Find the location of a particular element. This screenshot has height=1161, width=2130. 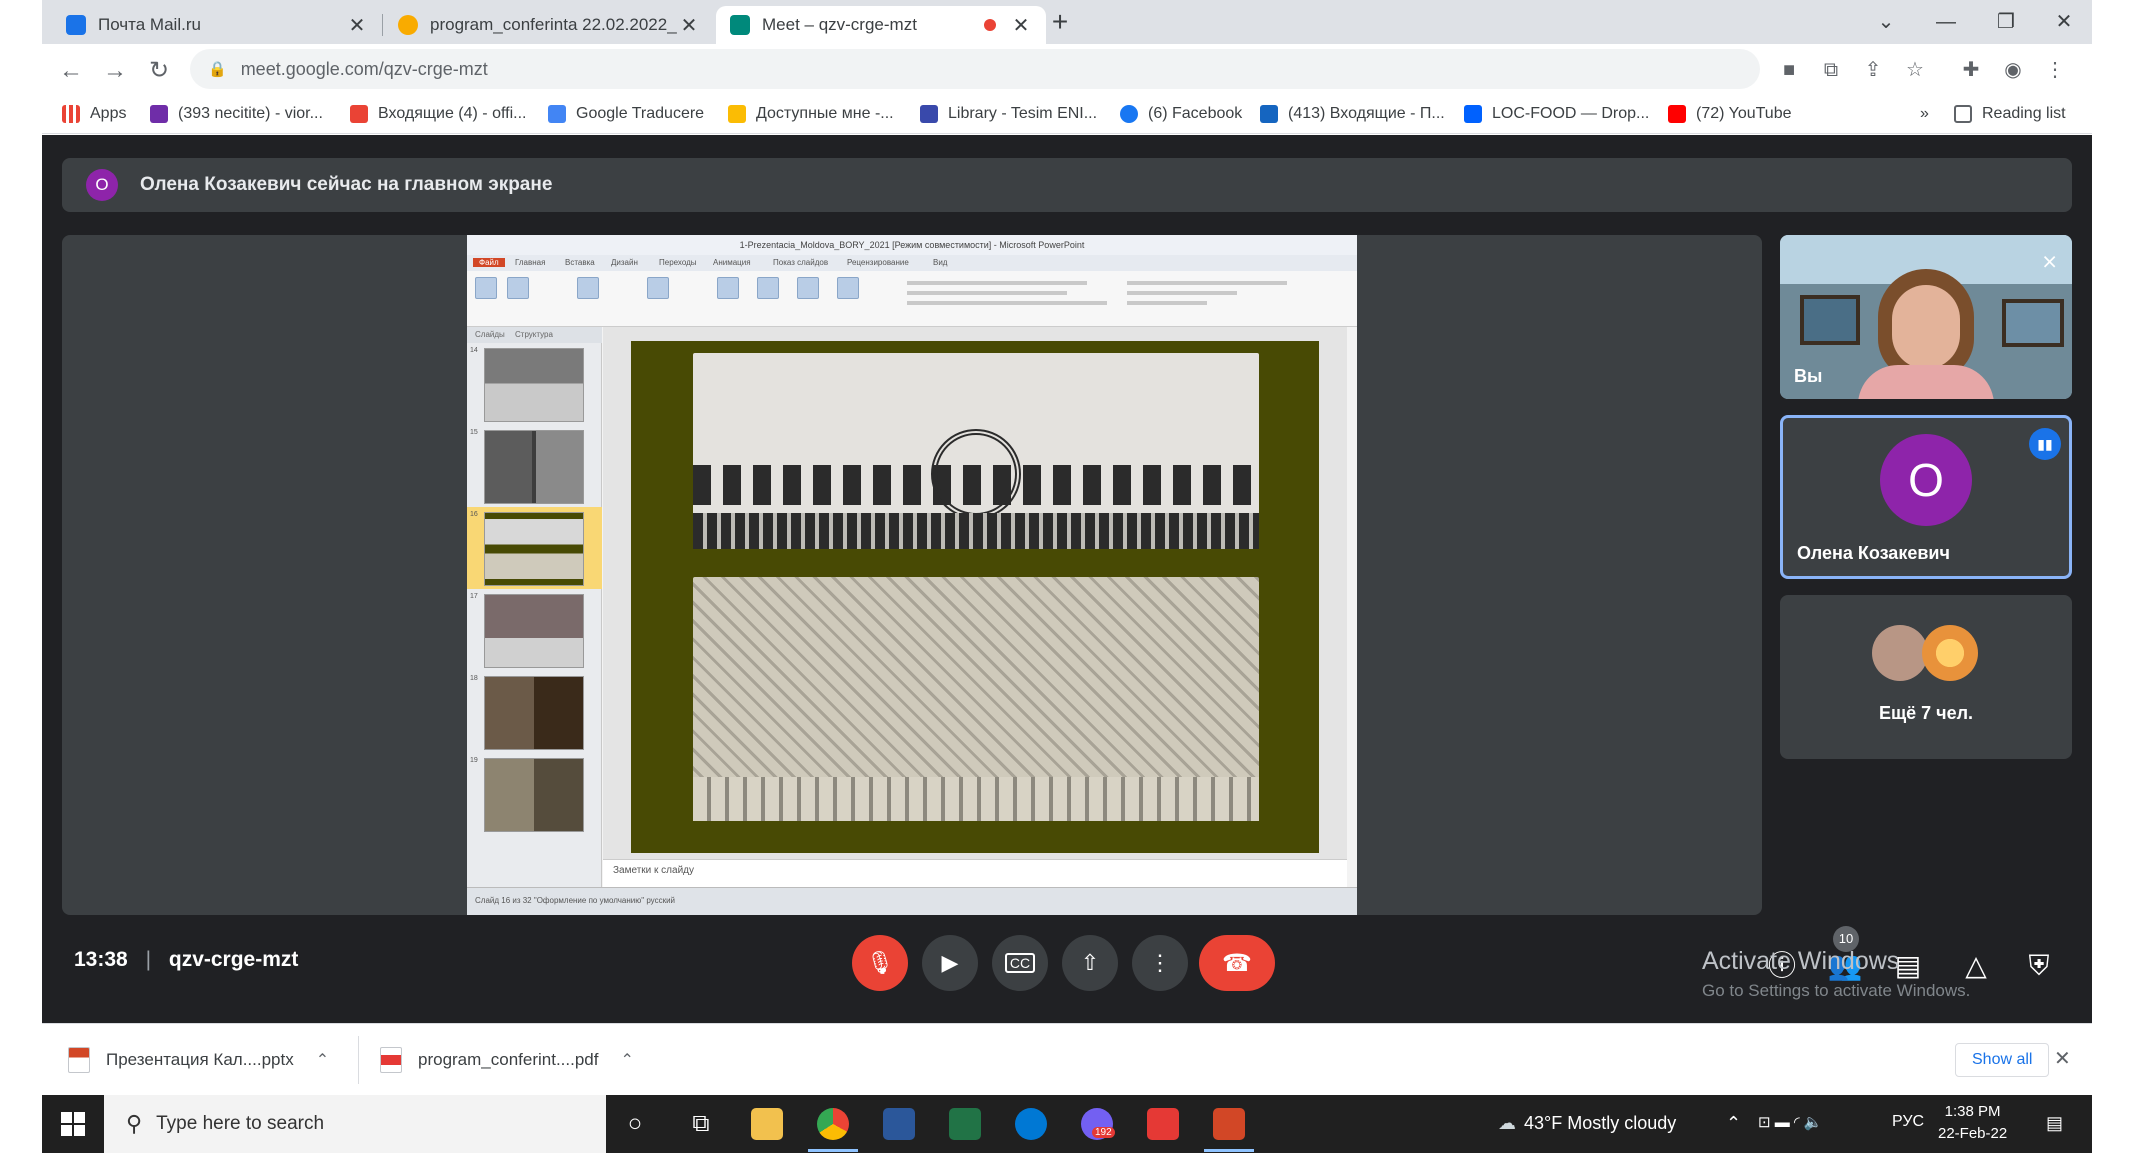

slide-thumbnail: 18 is located at coordinates (534, 712).